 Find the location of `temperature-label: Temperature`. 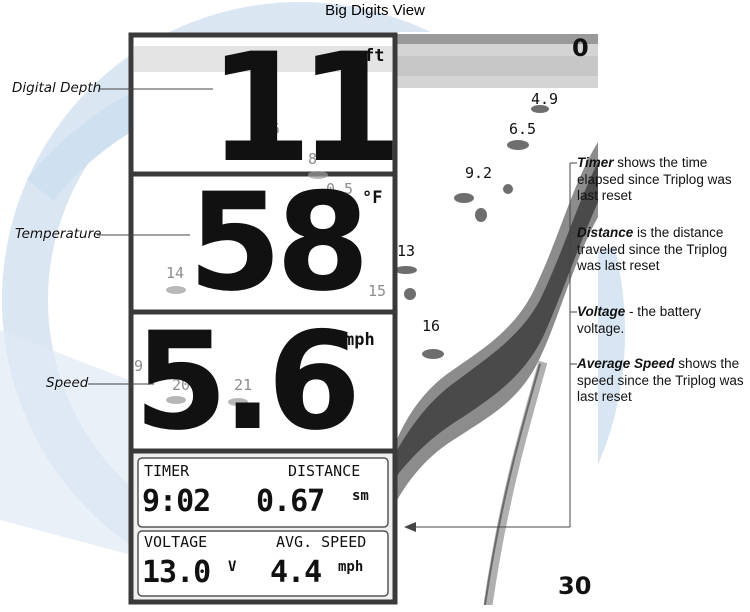

temperature-label: Temperature is located at coordinates (58, 234).